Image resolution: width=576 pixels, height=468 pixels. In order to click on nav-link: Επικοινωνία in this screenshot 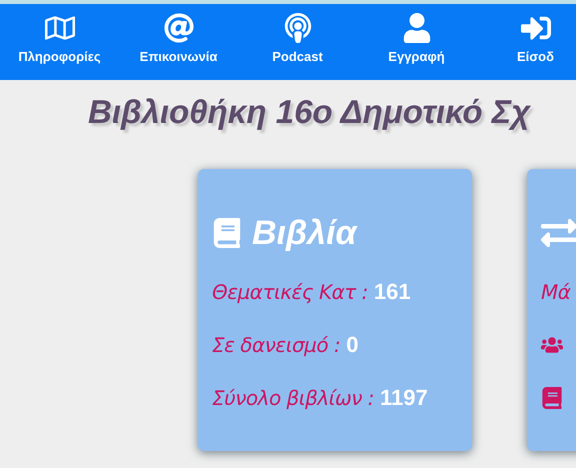, I will do `click(178, 42)`.